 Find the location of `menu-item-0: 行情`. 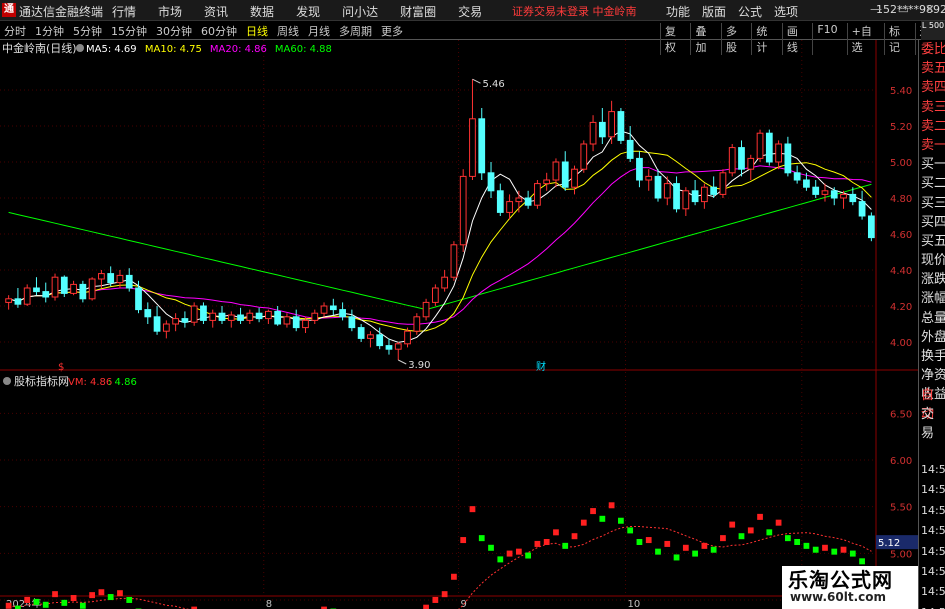

menu-item-0: 行情 is located at coordinates (124, 11).